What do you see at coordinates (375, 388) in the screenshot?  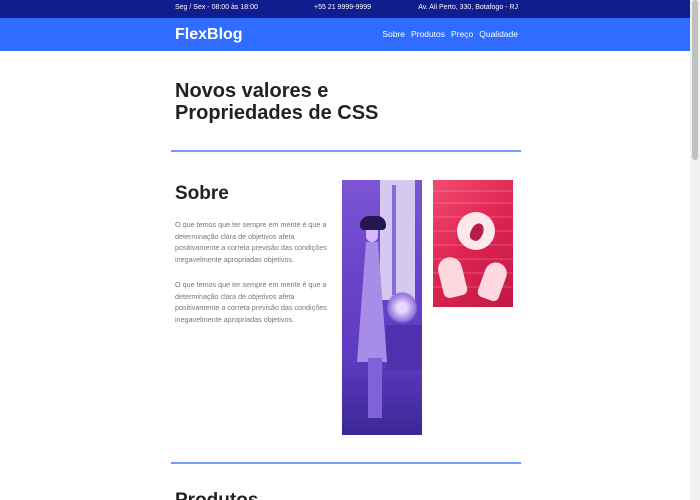 I see `person-legs` at bounding box center [375, 388].